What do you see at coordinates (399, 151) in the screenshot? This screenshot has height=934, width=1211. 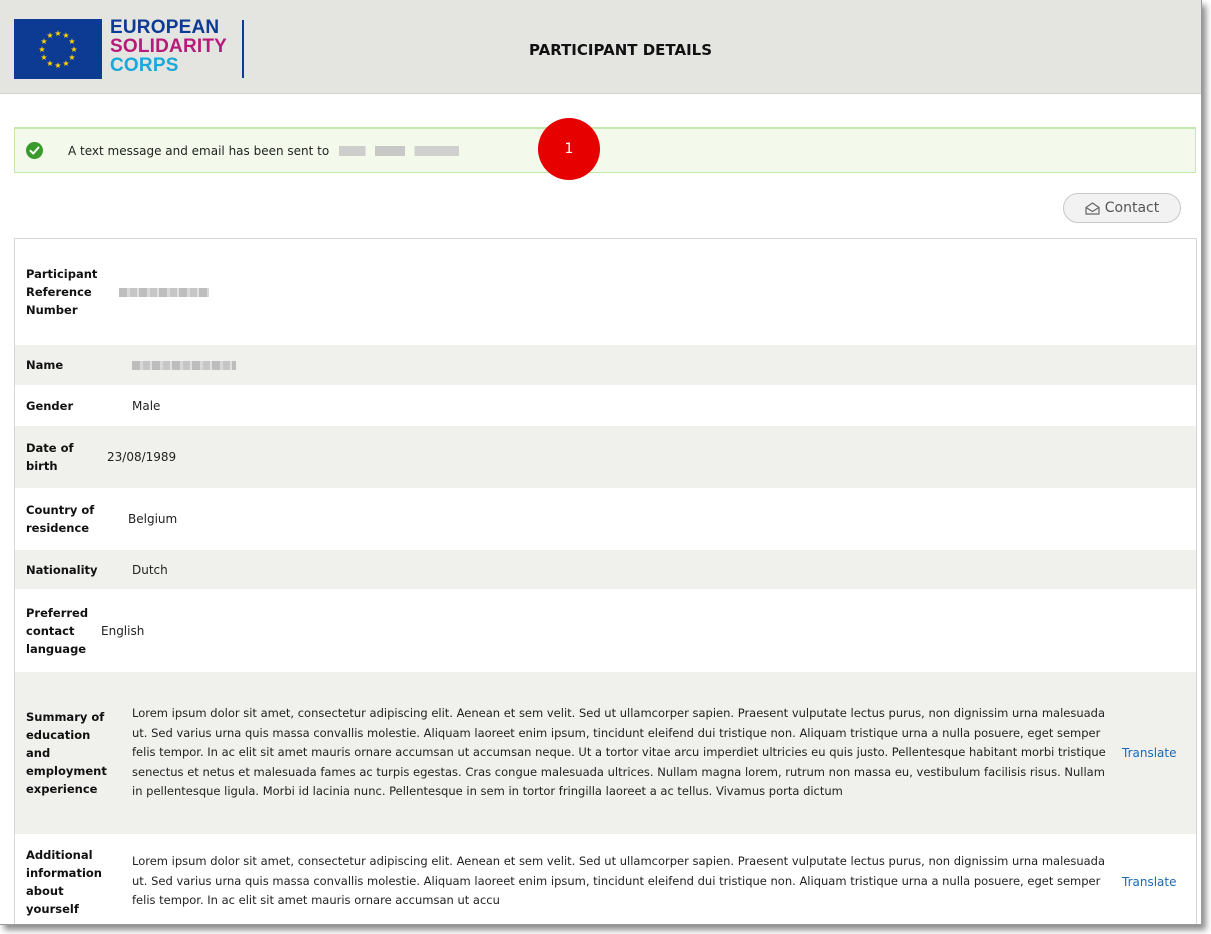 I see `redacted-recipient` at bounding box center [399, 151].